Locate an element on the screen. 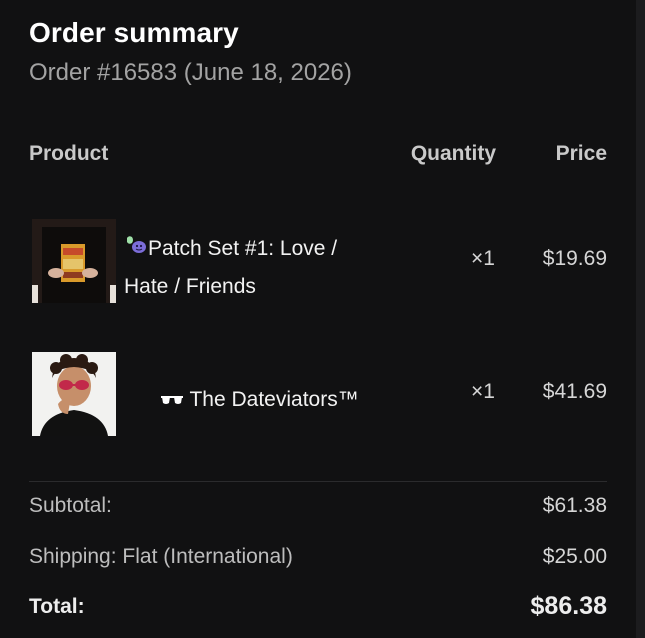 The height and width of the screenshot is (638, 645). total-value: $86.38 is located at coordinates (568, 606).